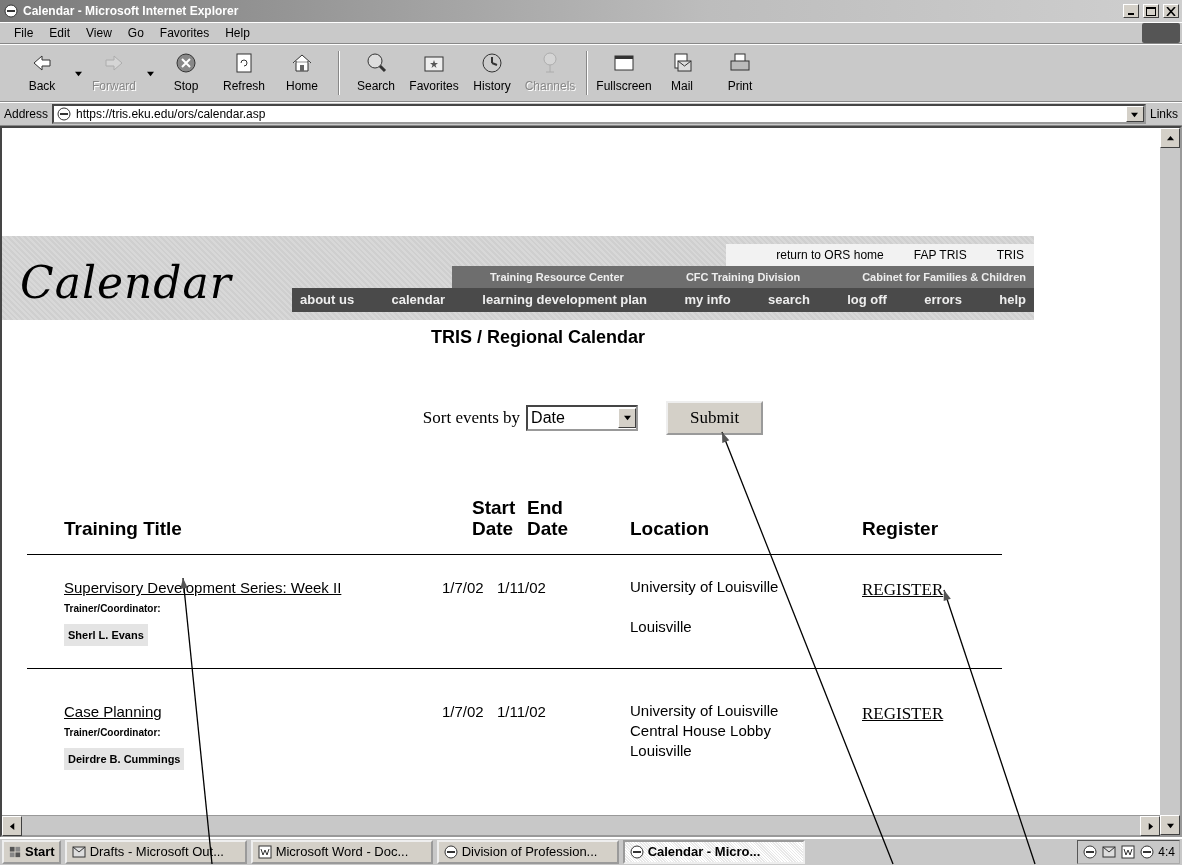  I want to click on nav-link: TRIS, so click(1010, 255).